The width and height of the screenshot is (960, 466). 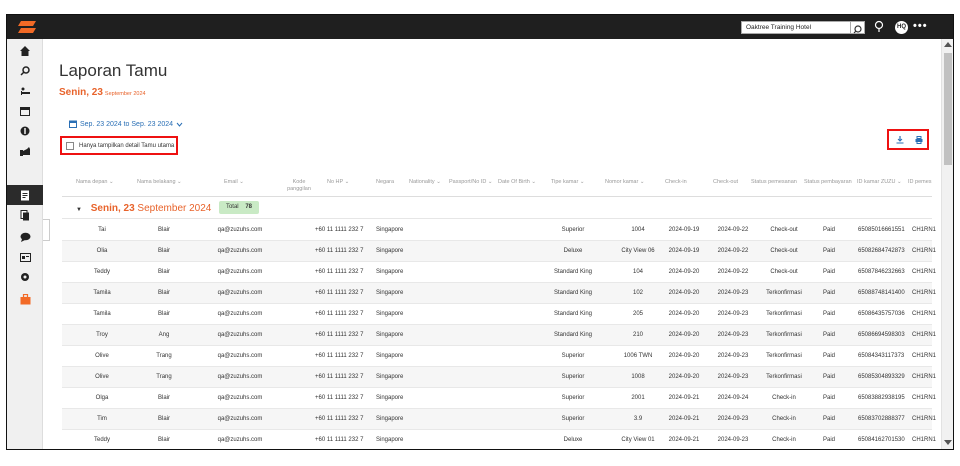 What do you see at coordinates (164, 356) in the screenshot?
I see `cell-last-name: Trang` at bounding box center [164, 356].